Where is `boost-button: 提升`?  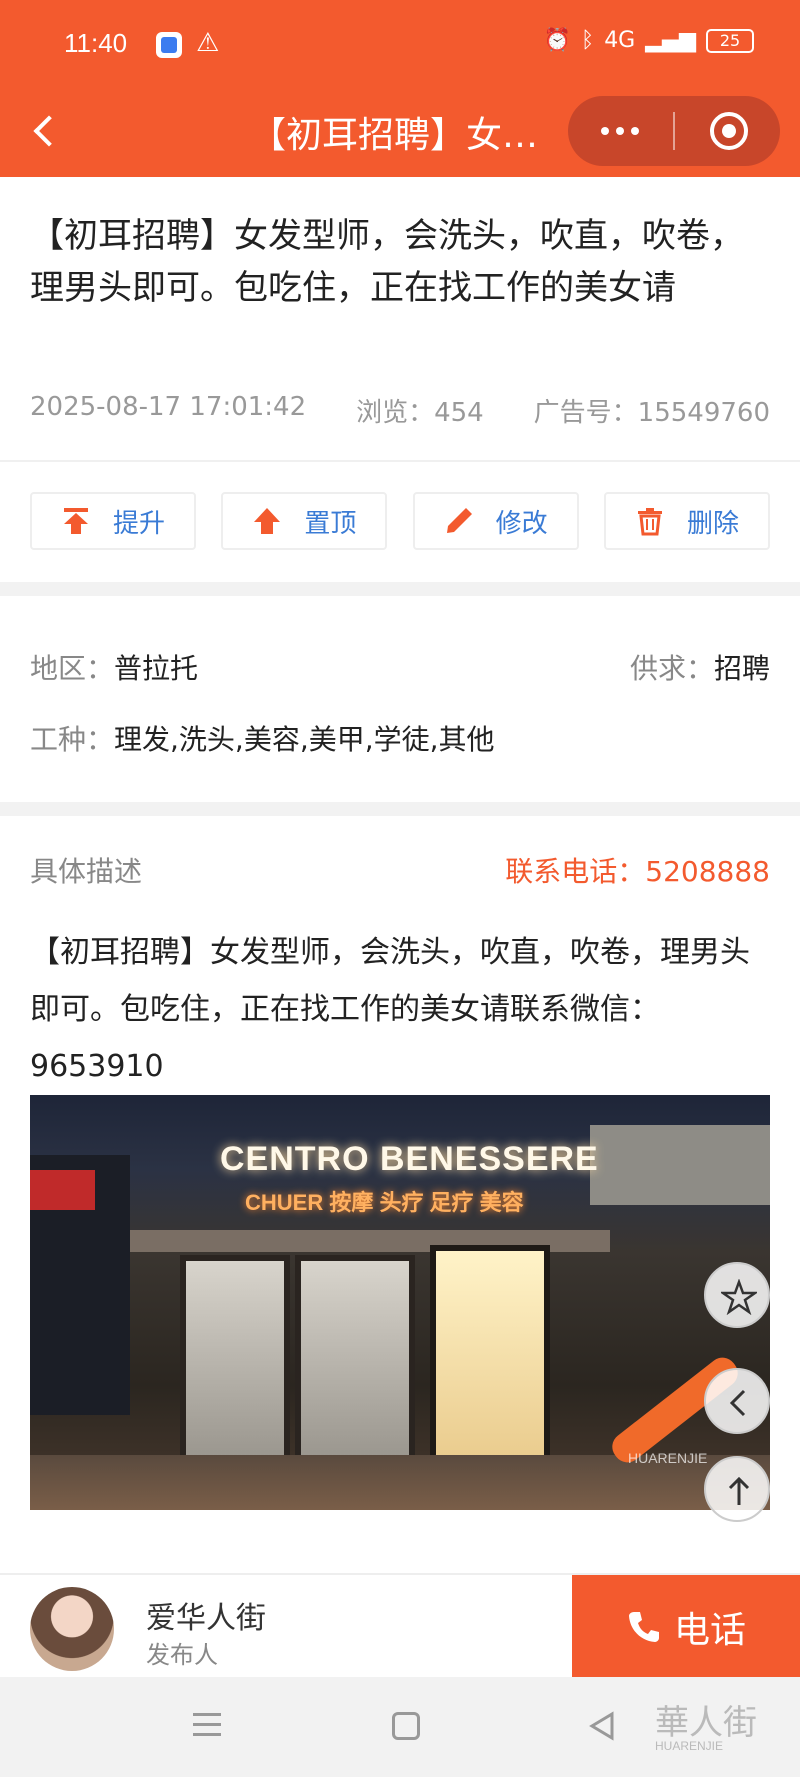 boost-button: 提升 is located at coordinates (113, 521).